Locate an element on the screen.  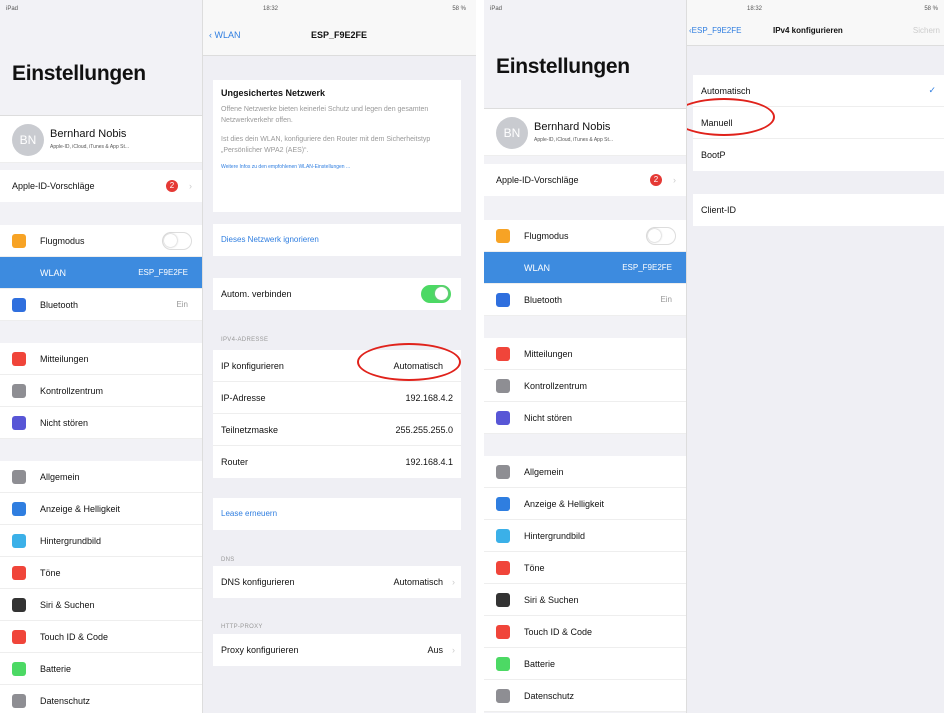
suggestions-label: Apple-ID-Vorschläge is located at coordinates (537, 180).